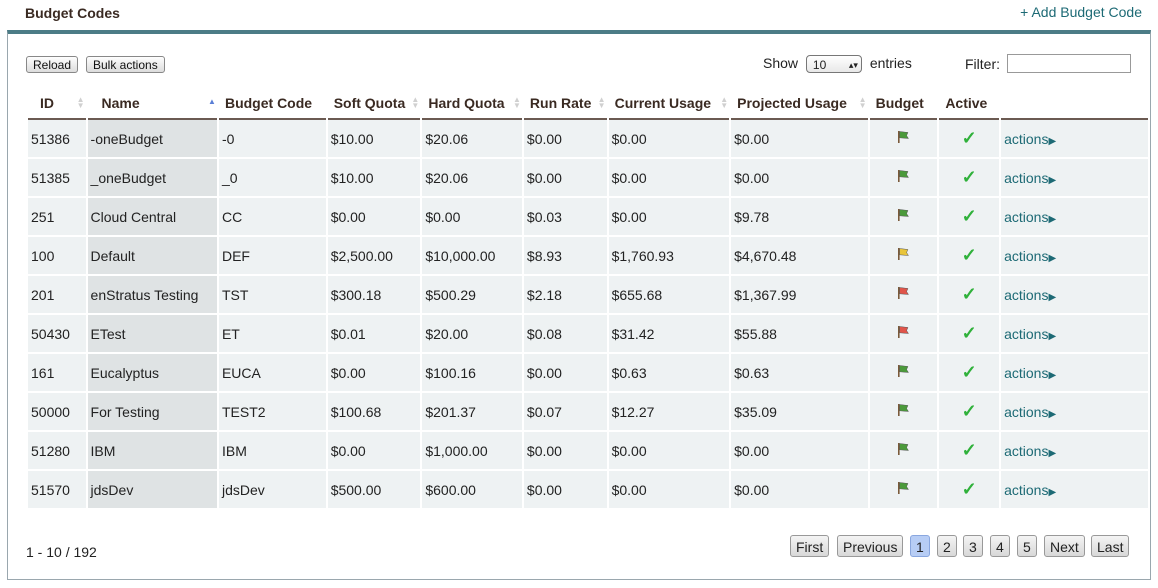 The image size is (1158, 588). What do you see at coordinates (472, 334) in the screenshot?
I see `hard-quota-cell: $20.00` at bounding box center [472, 334].